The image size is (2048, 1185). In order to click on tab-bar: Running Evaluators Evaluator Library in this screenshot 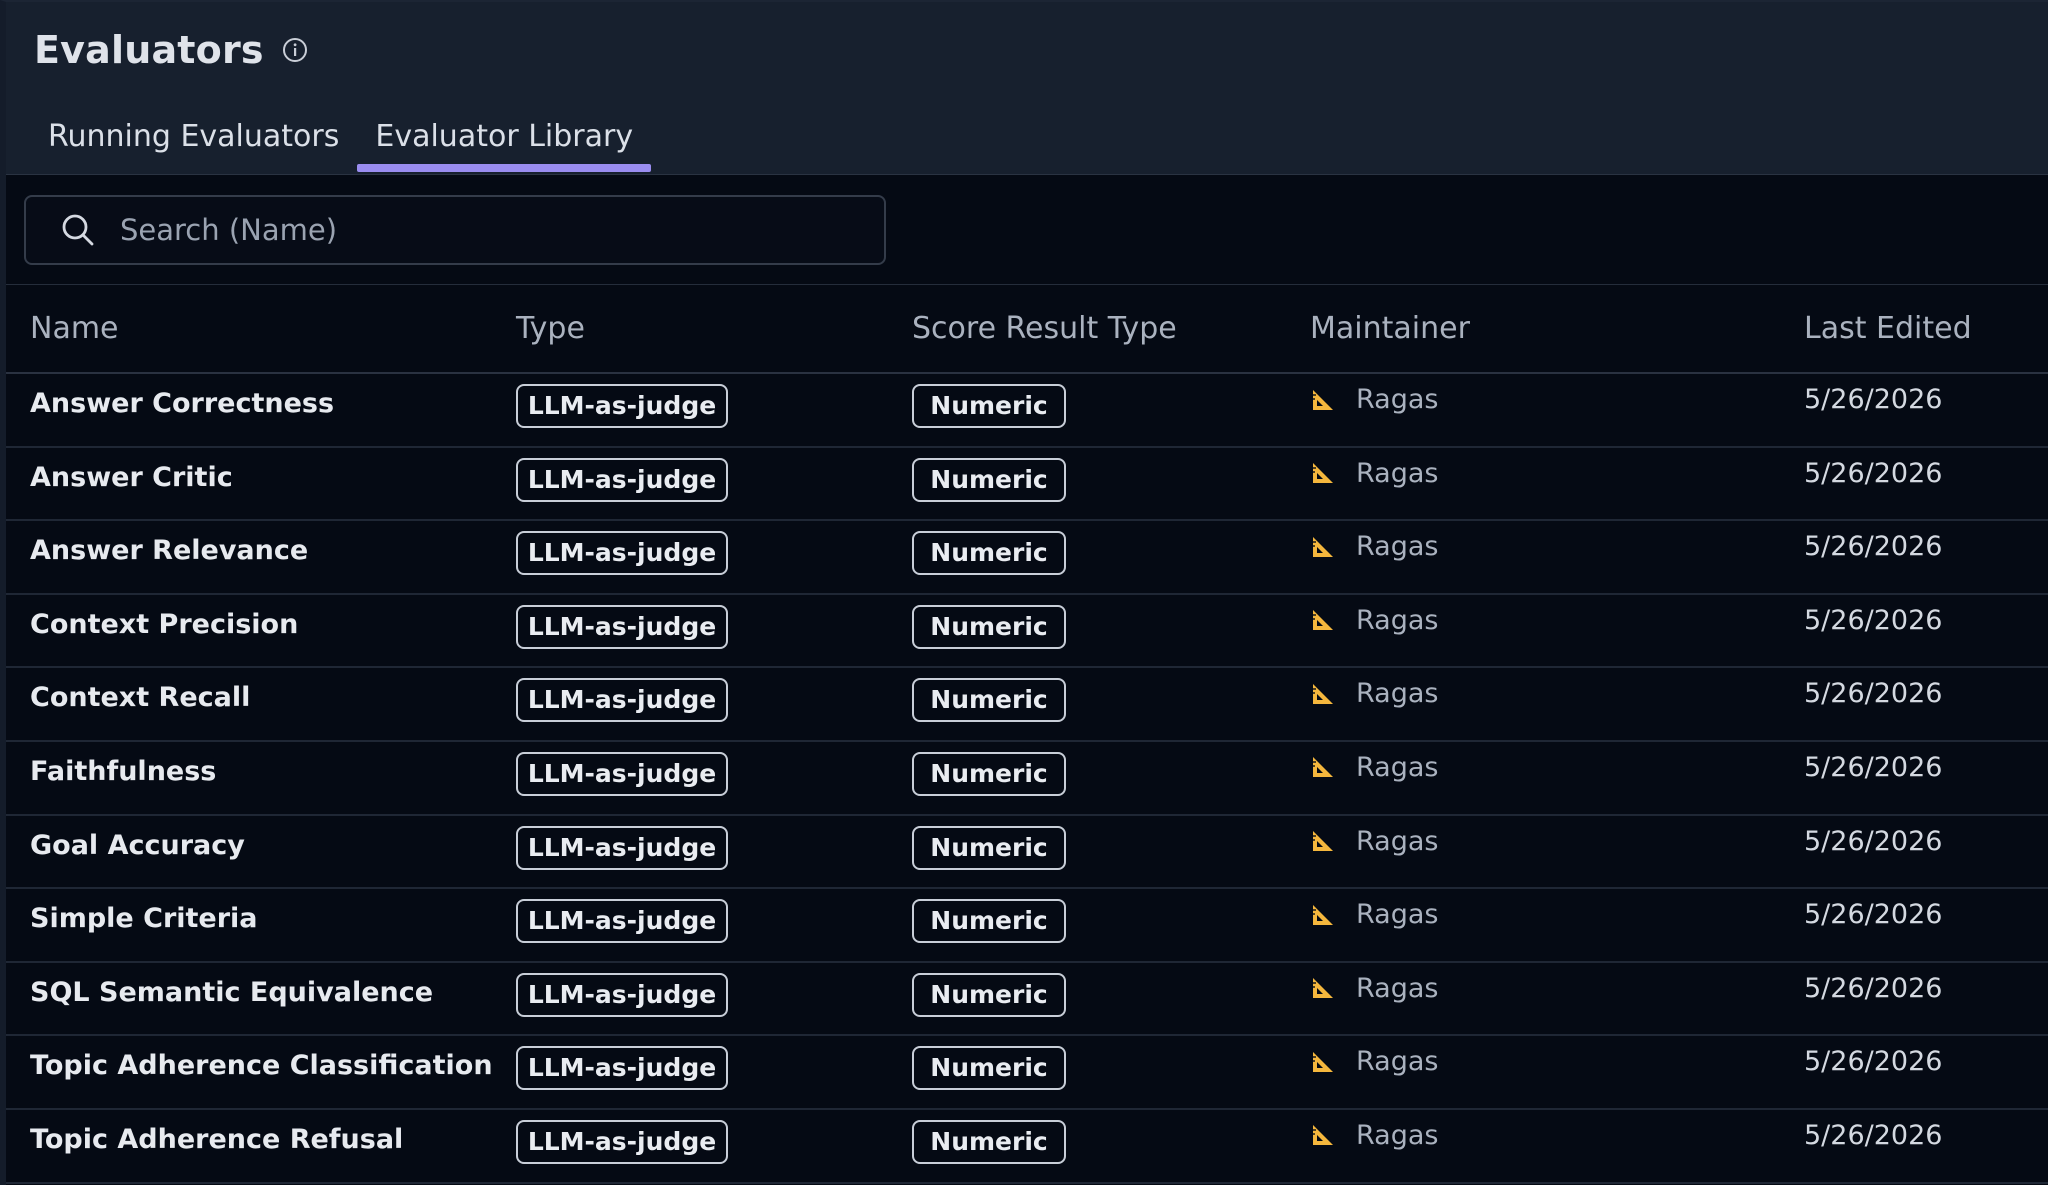, I will do `click(340, 142)`.